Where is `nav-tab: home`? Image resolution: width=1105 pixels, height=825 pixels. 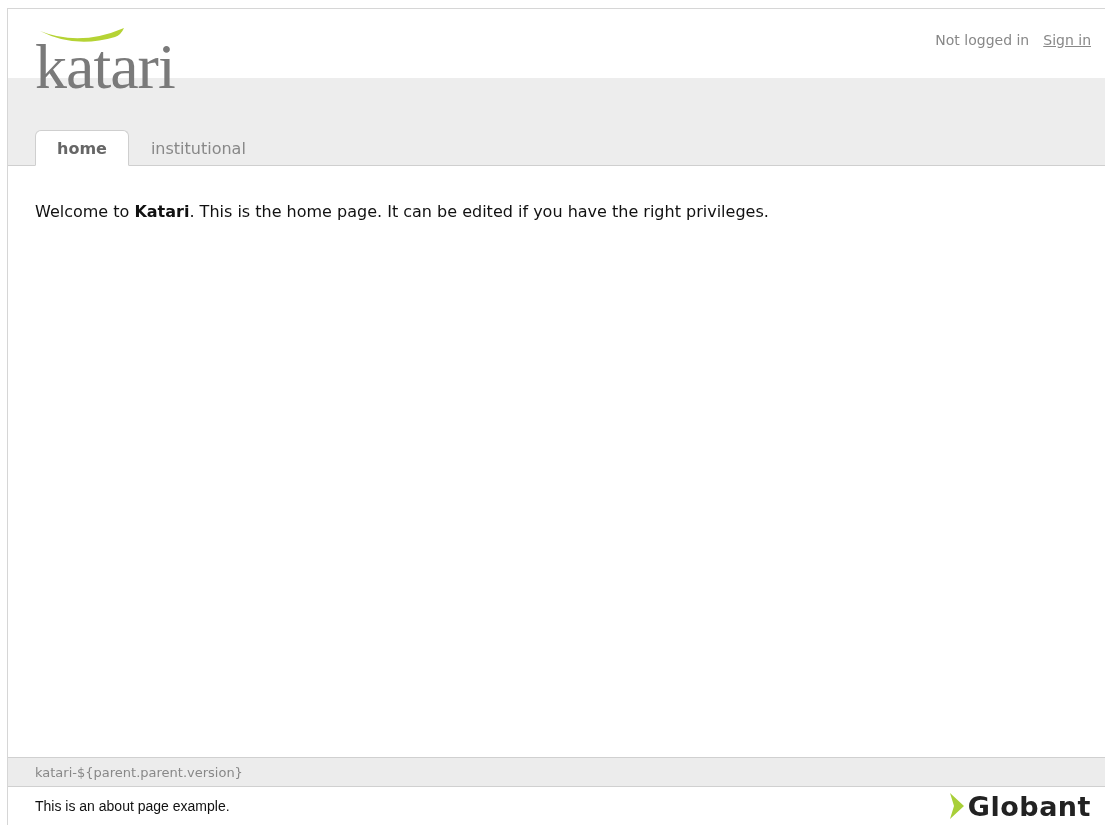 nav-tab: home is located at coordinates (82, 148).